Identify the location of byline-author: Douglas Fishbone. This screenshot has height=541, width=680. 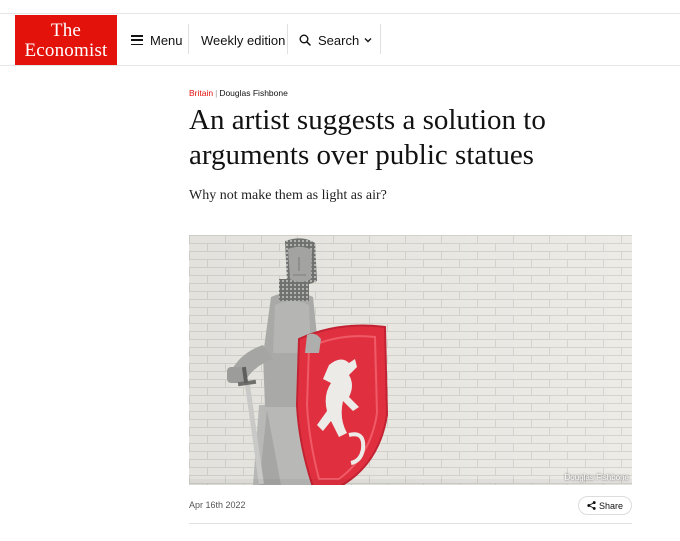
(253, 93).